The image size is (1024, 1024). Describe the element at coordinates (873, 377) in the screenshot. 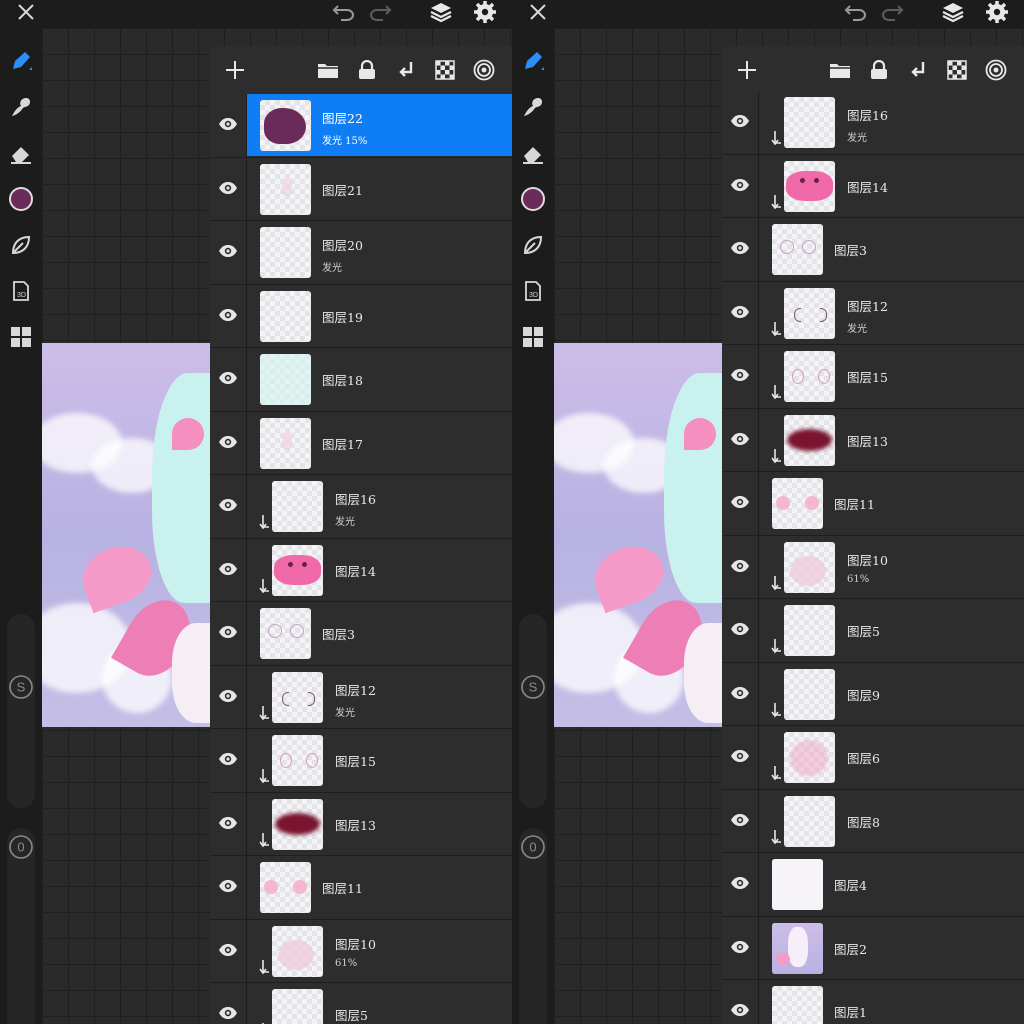

I see `layer-row: 图层15` at that location.